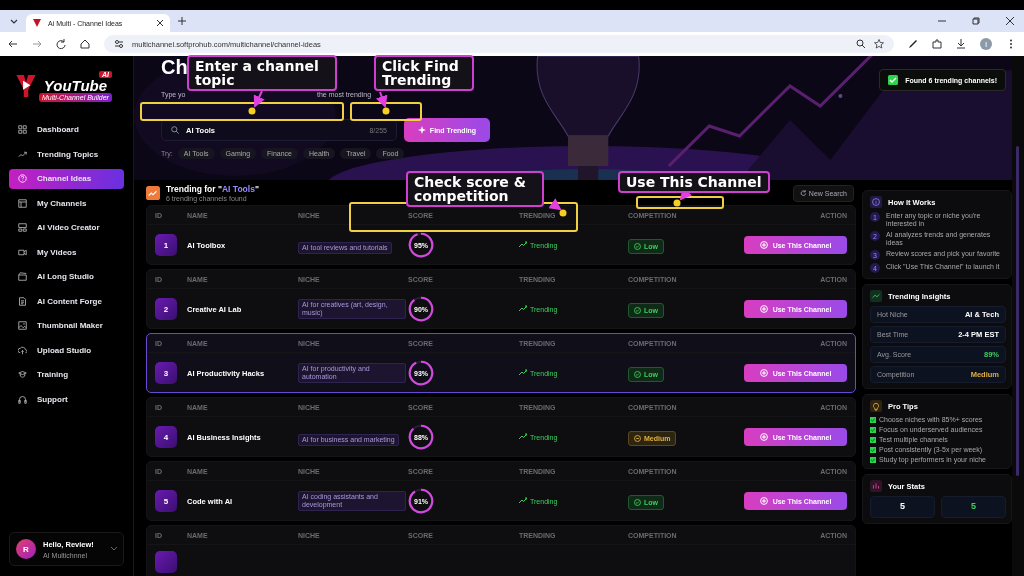  I want to click on restore-icon, so click(976, 21).